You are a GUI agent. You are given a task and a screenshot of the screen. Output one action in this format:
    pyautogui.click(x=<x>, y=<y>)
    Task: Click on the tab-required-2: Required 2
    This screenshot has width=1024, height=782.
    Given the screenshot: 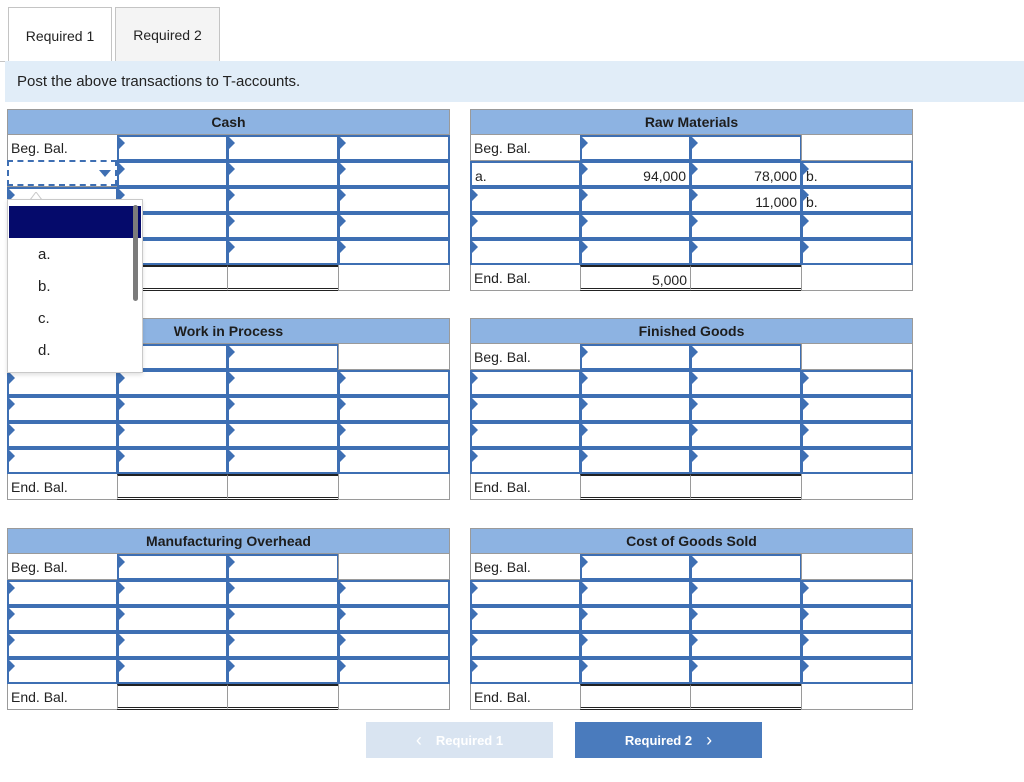 What is the action you would take?
    pyautogui.click(x=167, y=34)
    